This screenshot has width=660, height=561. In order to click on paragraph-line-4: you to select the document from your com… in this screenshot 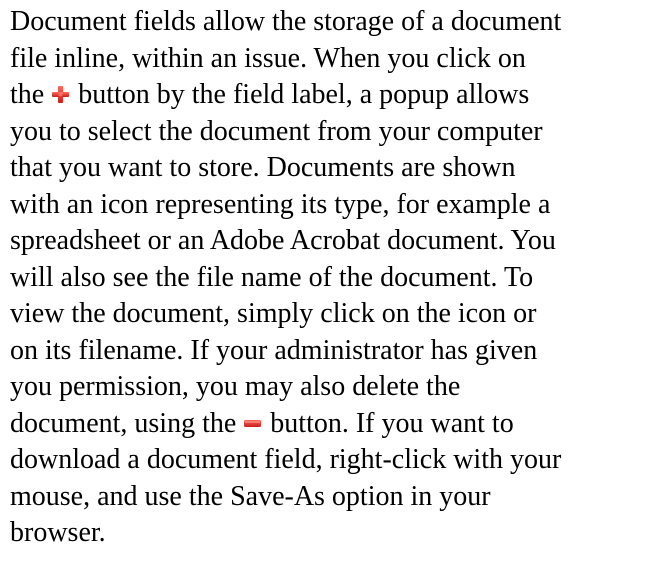, I will do `click(276, 131)`.